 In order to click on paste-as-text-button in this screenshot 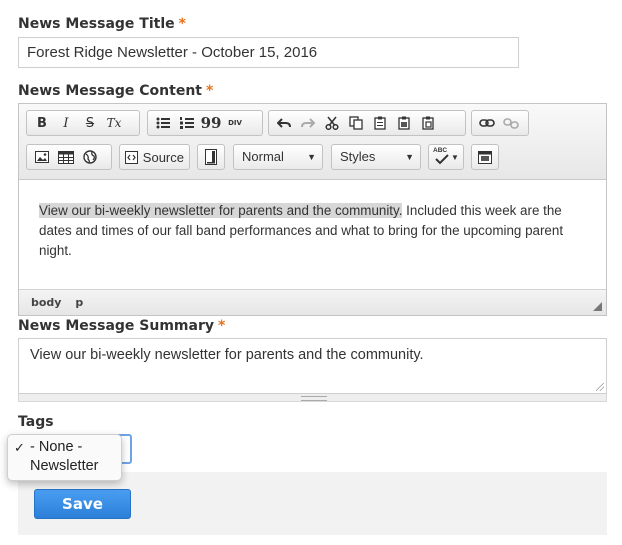, I will do `click(404, 123)`.